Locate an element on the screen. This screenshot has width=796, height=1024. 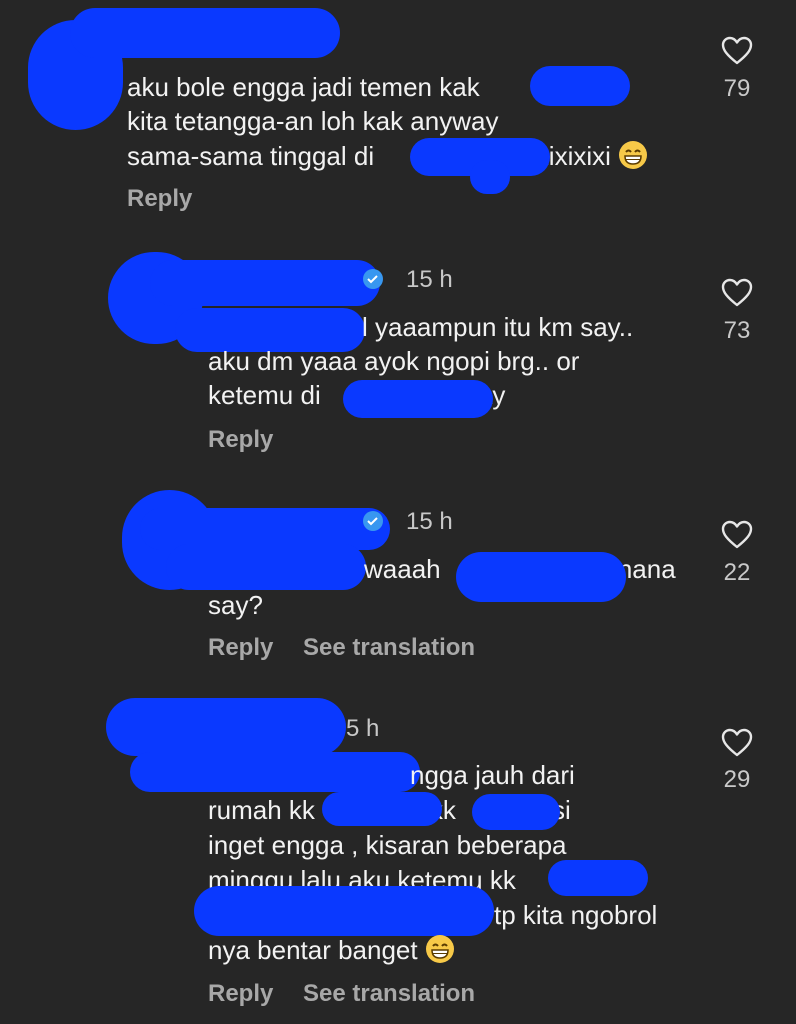
comment-timestamp: 5 h is located at coordinates (363, 728).